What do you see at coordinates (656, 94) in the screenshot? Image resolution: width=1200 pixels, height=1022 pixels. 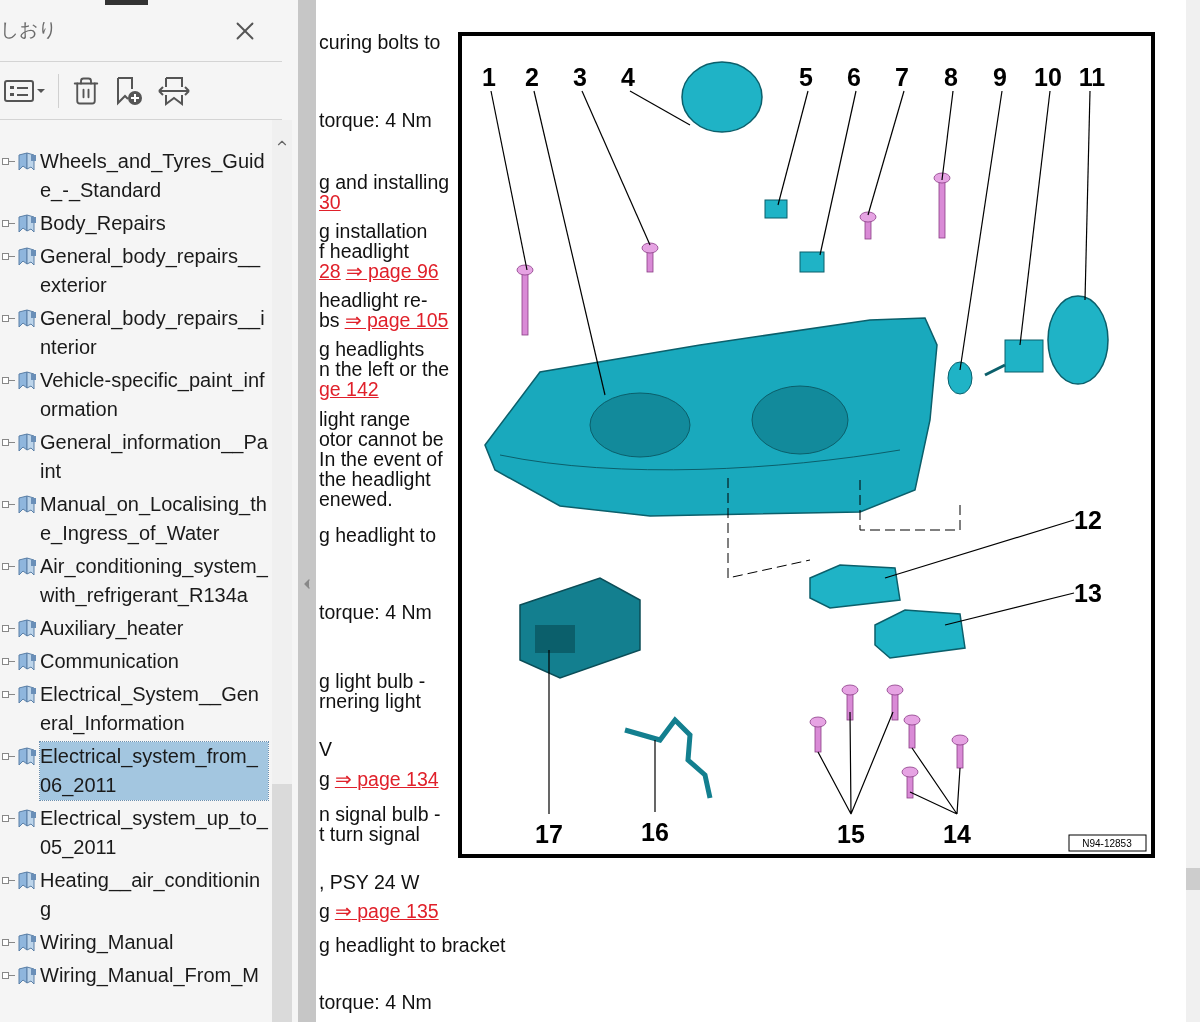 I see `callout-with-leader-line: 4` at bounding box center [656, 94].